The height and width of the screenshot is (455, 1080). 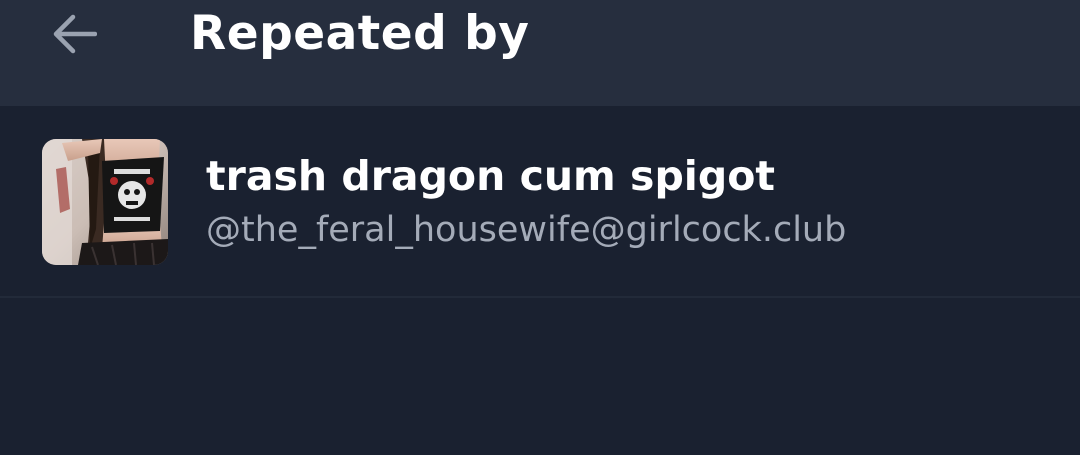 What do you see at coordinates (526, 230) in the screenshot?
I see `account-handle: @the_feral_housewife@girlcock.club` at bounding box center [526, 230].